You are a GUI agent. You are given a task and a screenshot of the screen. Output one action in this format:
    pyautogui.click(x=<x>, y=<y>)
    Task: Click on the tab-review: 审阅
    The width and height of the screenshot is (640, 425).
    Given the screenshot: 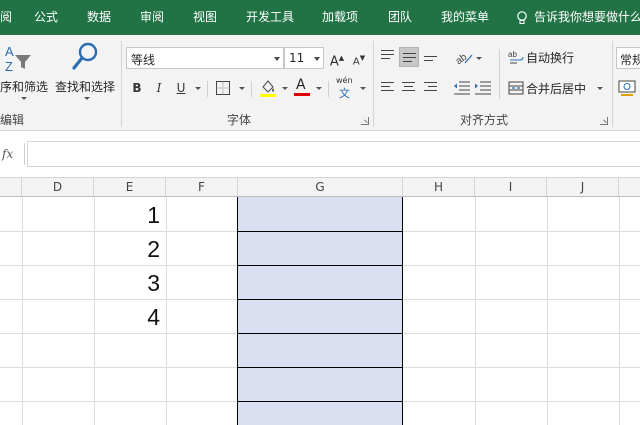 What is the action you would take?
    pyautogui.click(x=152, y=17)
    